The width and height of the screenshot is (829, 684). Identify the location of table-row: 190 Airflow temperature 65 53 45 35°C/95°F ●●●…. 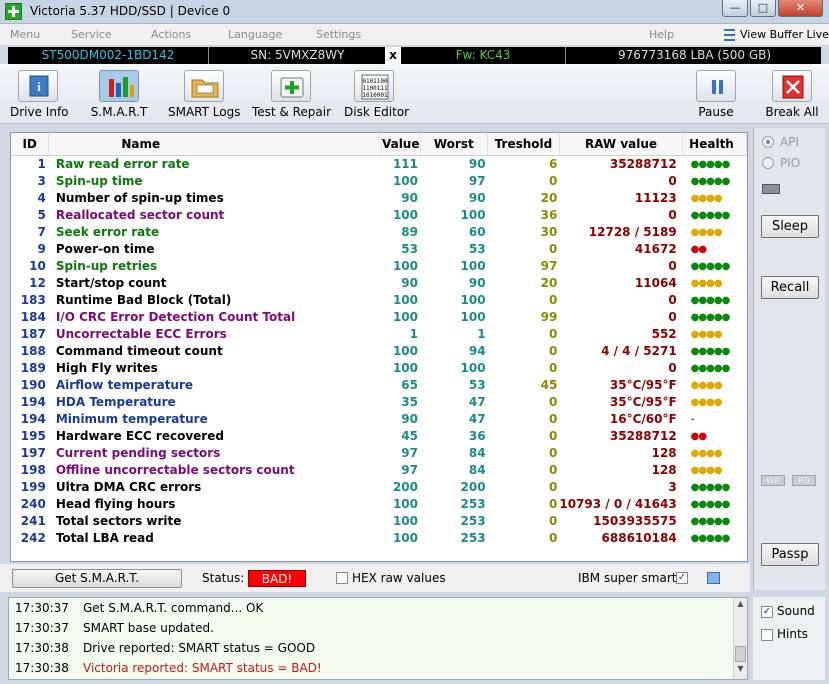
(379, 385).